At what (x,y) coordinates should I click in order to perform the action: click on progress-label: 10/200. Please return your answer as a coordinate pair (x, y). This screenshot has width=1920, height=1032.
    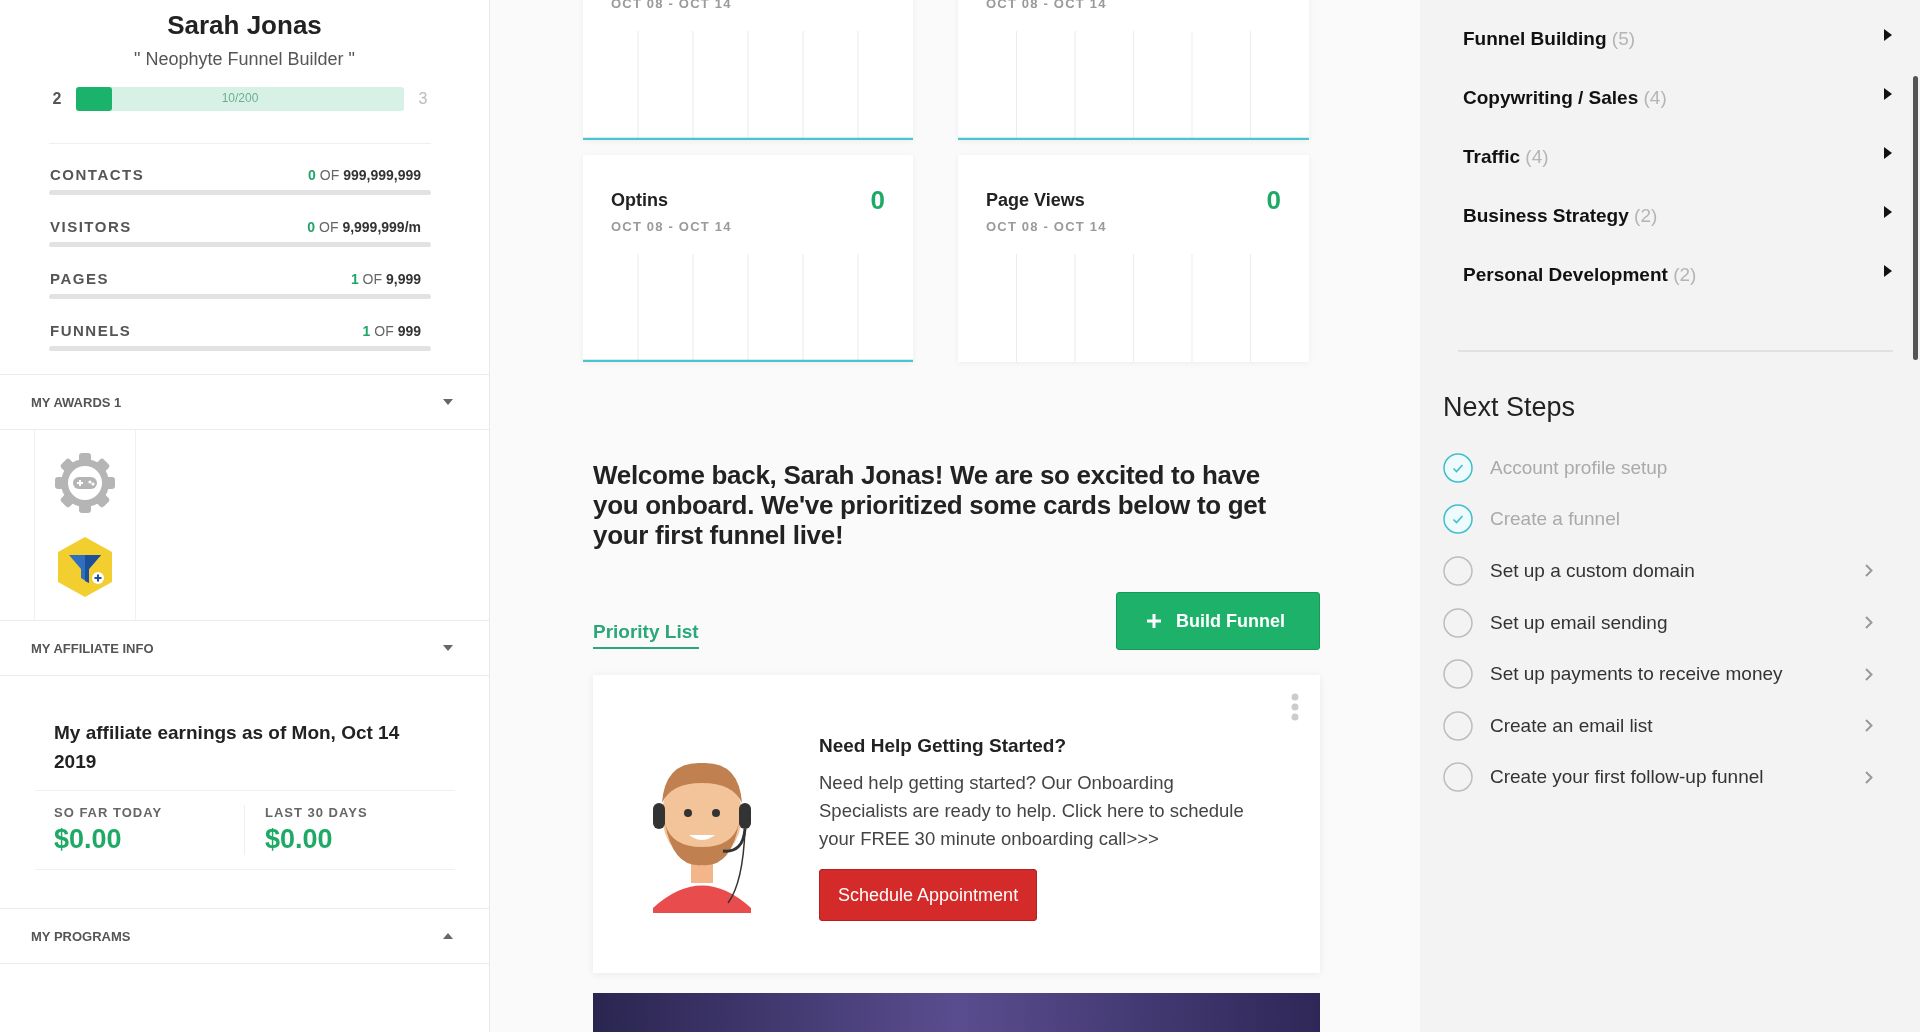
    Looking at the image, I should click on (240, 98).